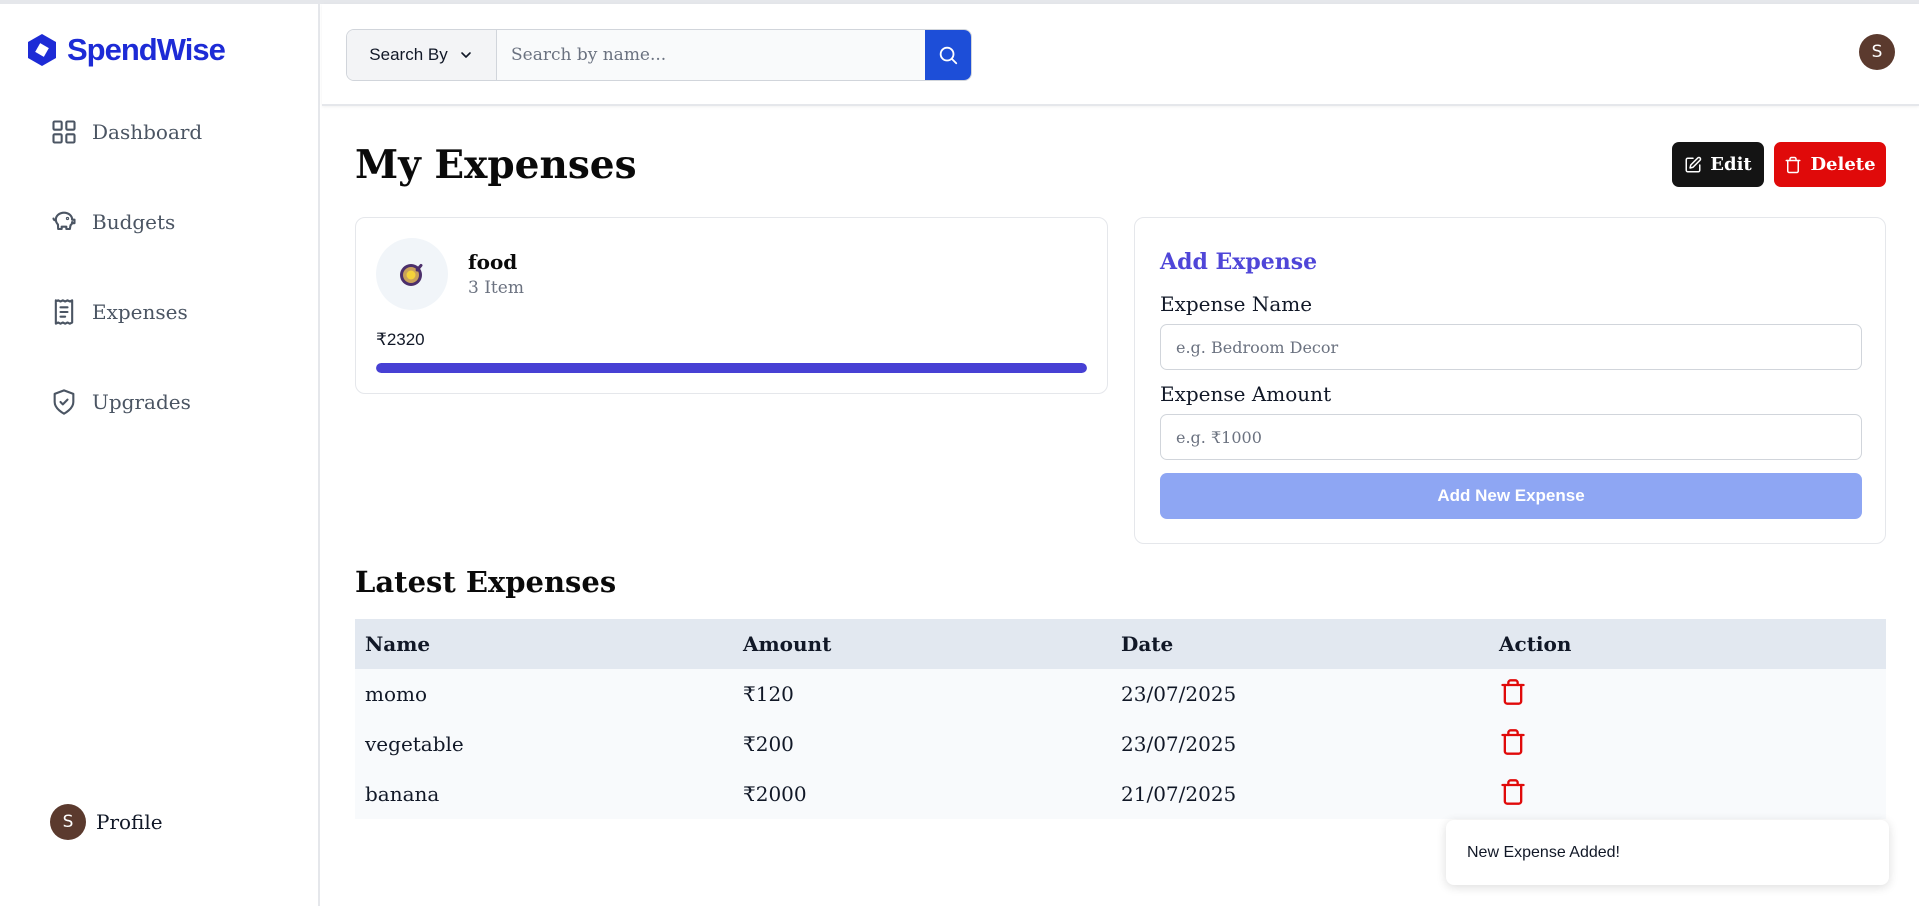 The height and width of the screenshot is (906, 1919). I want to click on sidebar-item-label: Budgets, so click(134, 222).